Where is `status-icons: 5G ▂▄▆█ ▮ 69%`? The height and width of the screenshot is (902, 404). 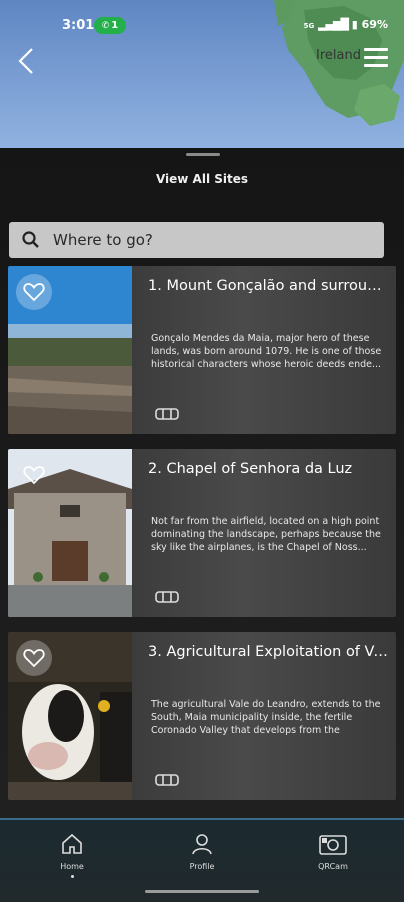
status-icons: 5G ▂▄▆█ ▮ 69% is located at coordinates (346, 24).